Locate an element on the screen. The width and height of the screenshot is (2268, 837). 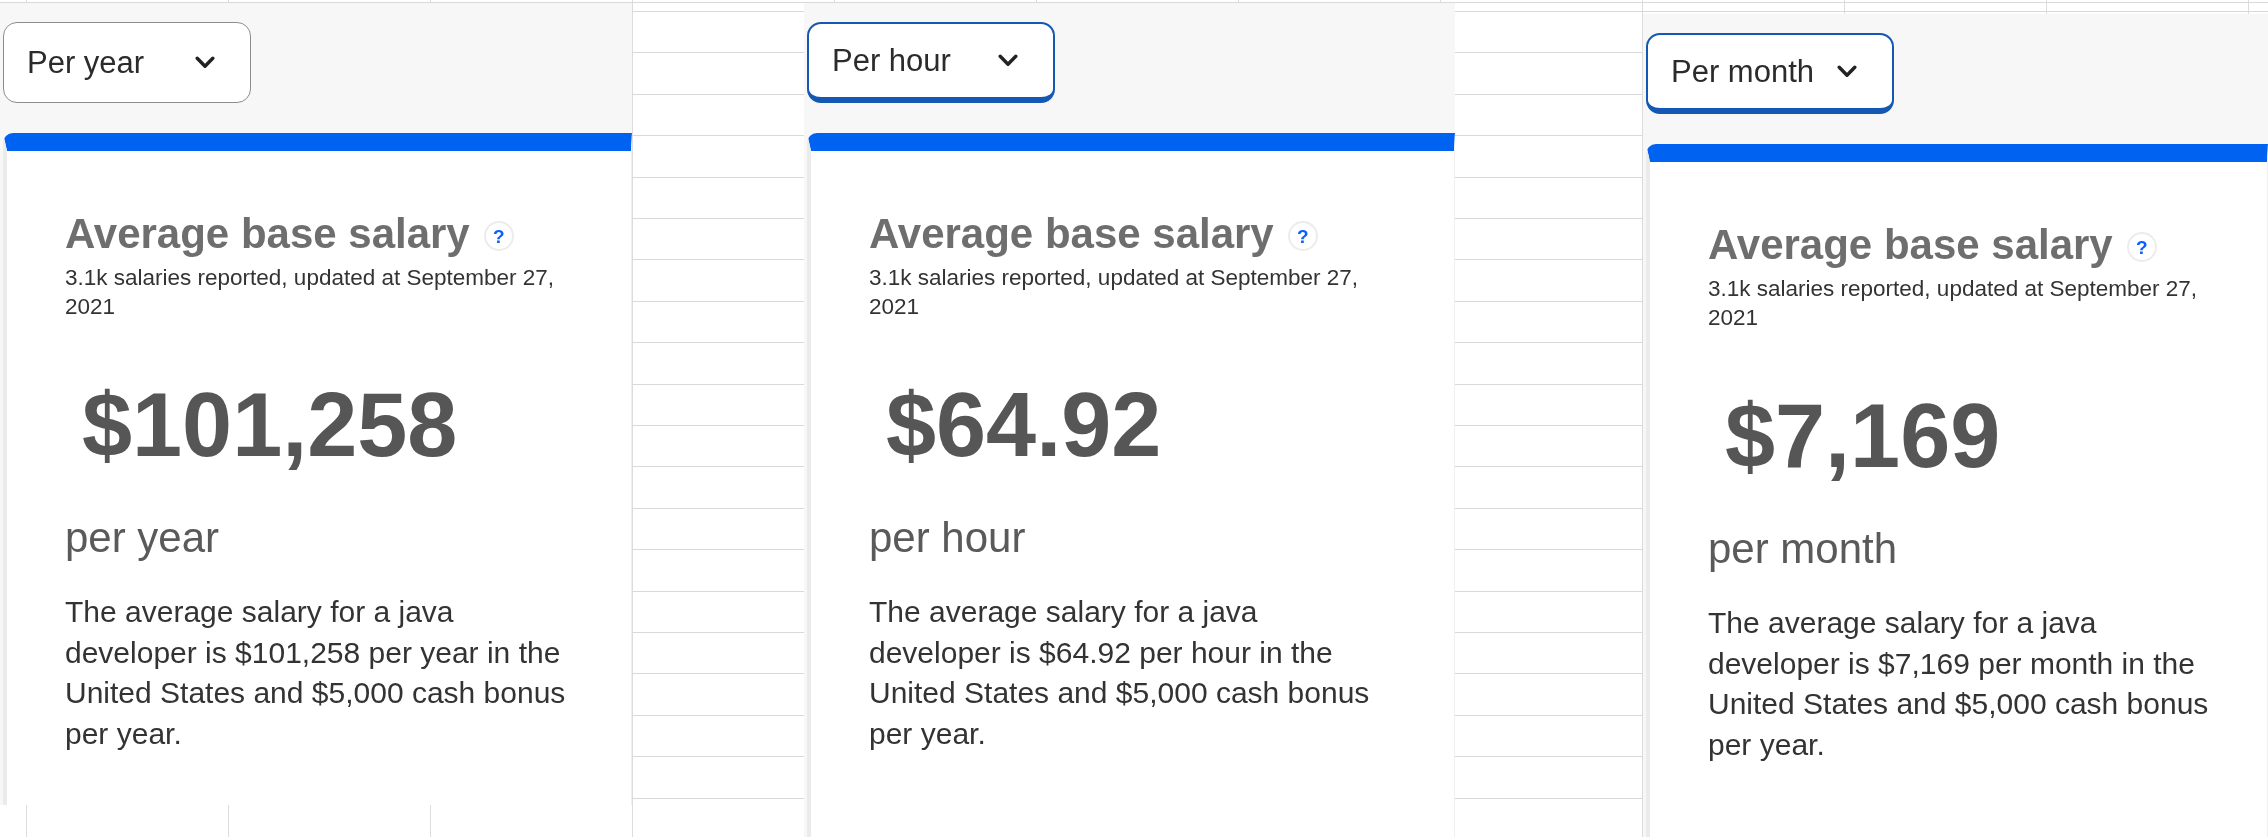
salary-description: The average salary for a java developer is $64.92 per hour in the United States and $5,000 cash bonus per year. is located at coordinates (1120, 673).